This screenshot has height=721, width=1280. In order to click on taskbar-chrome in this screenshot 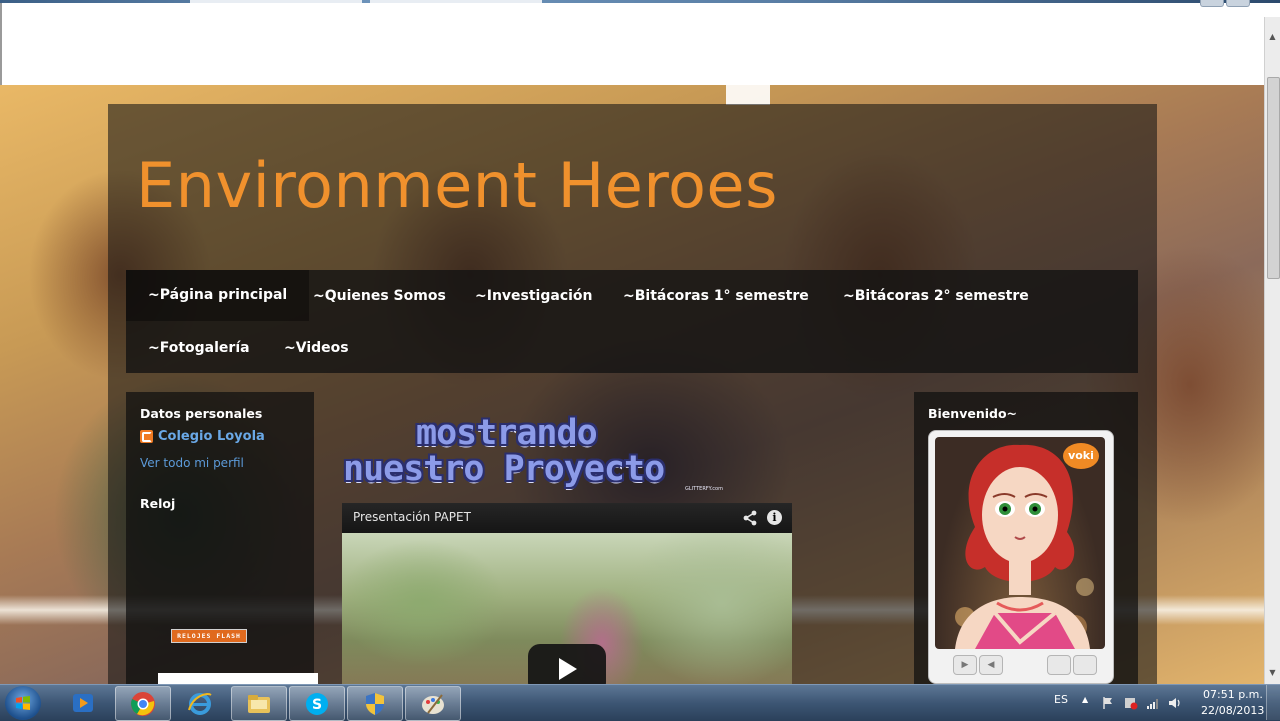, I will do `click(143, 703)`.